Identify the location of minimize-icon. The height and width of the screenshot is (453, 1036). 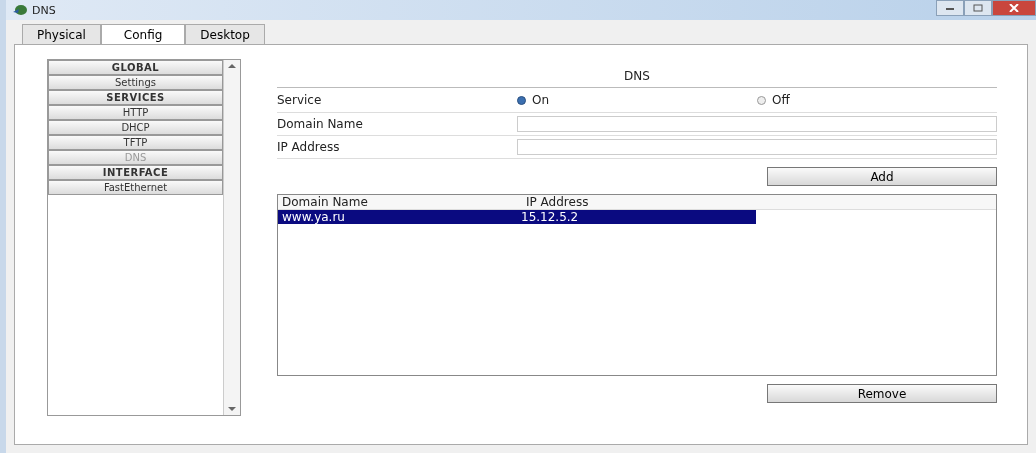
(950, 8).